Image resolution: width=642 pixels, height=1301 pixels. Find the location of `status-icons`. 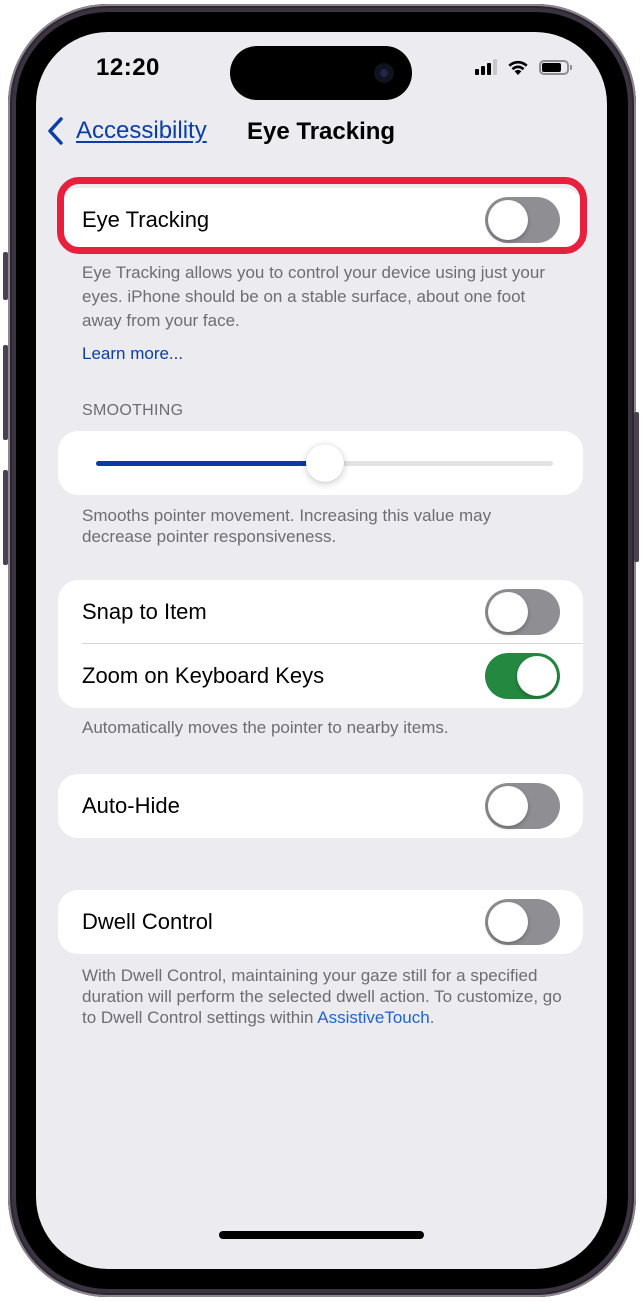

status-icons is located at coordinates (523, 67).